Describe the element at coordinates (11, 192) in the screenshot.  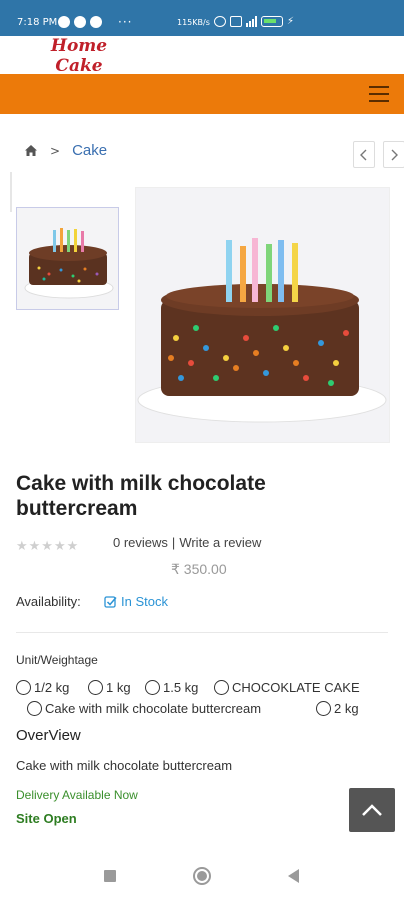
I see `thumbnail-scrollbar` at that location.